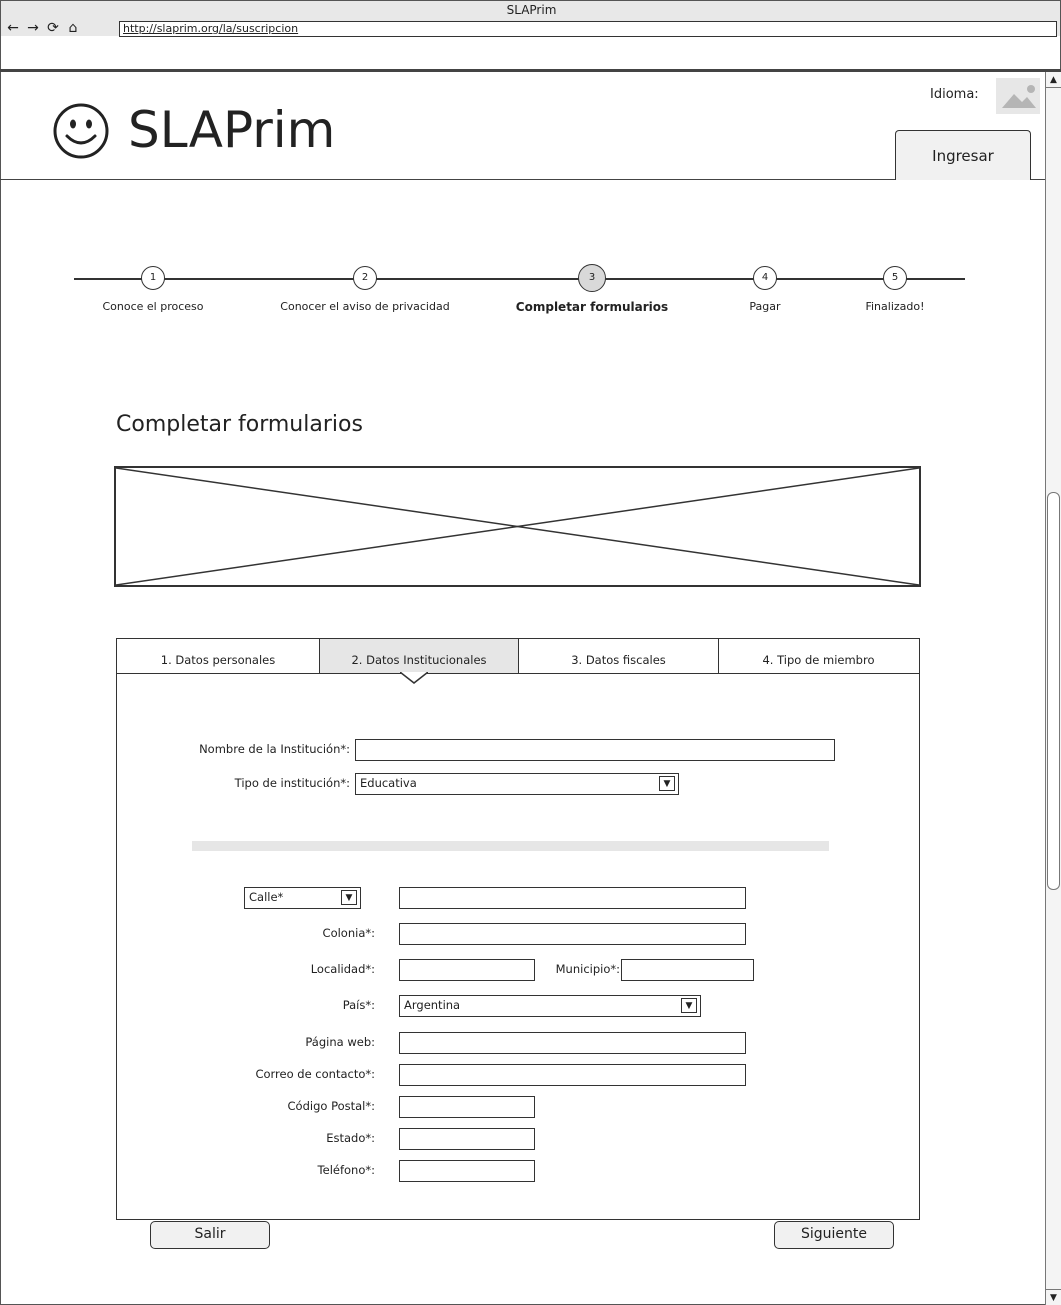 The width and height of the screenshot is (1061, 1305). I want to click on window-title: SLAPrim, so click(531, 10).